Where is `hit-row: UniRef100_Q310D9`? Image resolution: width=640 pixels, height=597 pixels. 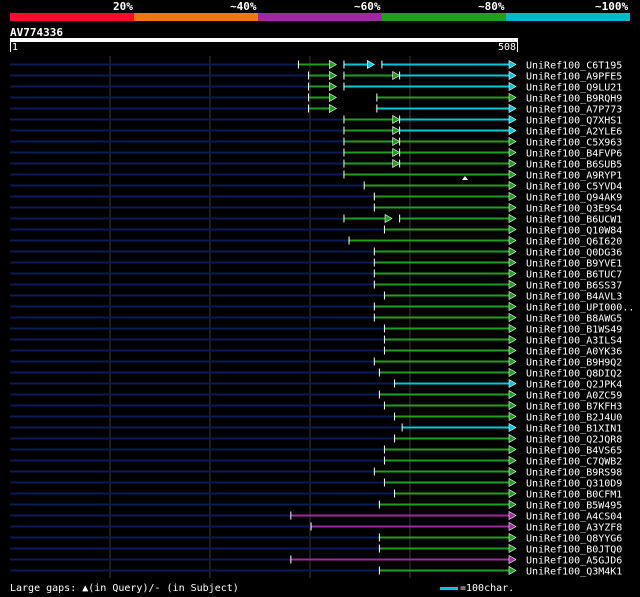
hit-row: UniRef100_Q310D9 is located at coordinates (316, 483).